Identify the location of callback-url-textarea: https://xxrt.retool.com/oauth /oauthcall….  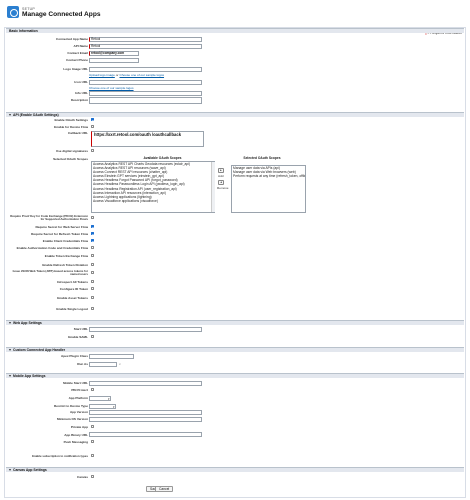
(147, 139).